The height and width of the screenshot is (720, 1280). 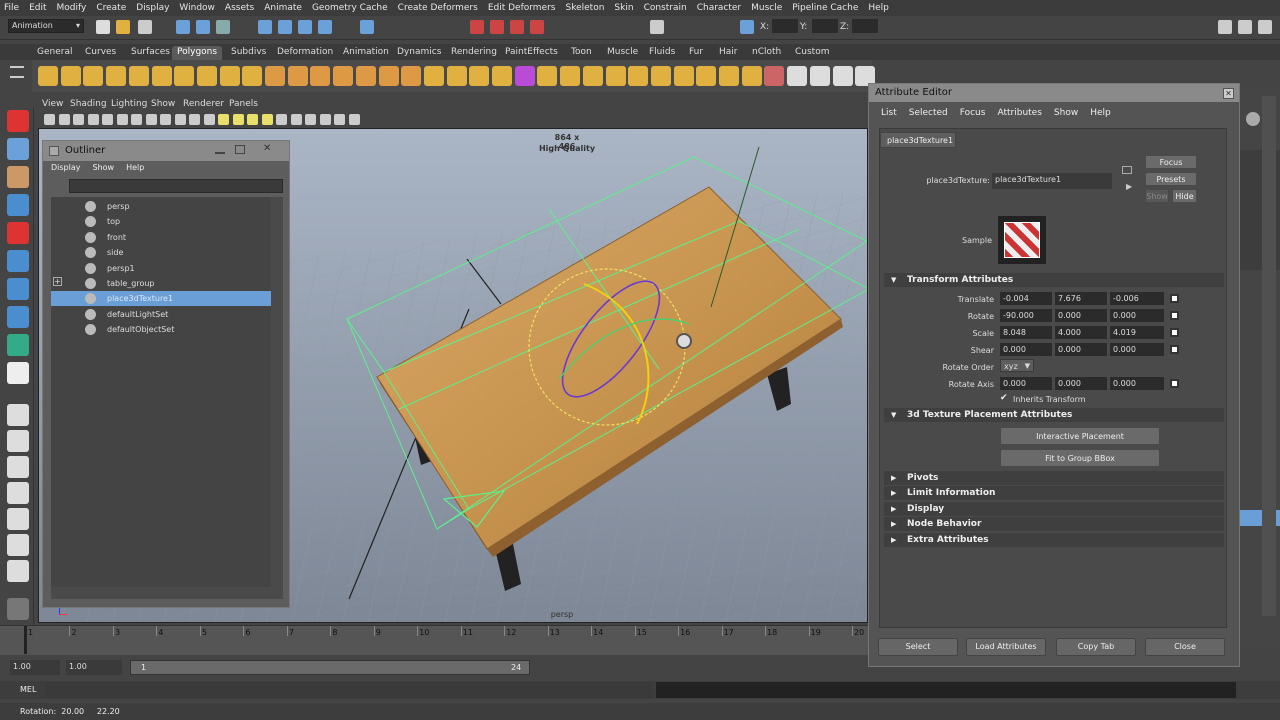 What do you see at coordinates (275, 76) in the screenshot?
I see `shelf-combine-icon` at bounding box center [275, 76].